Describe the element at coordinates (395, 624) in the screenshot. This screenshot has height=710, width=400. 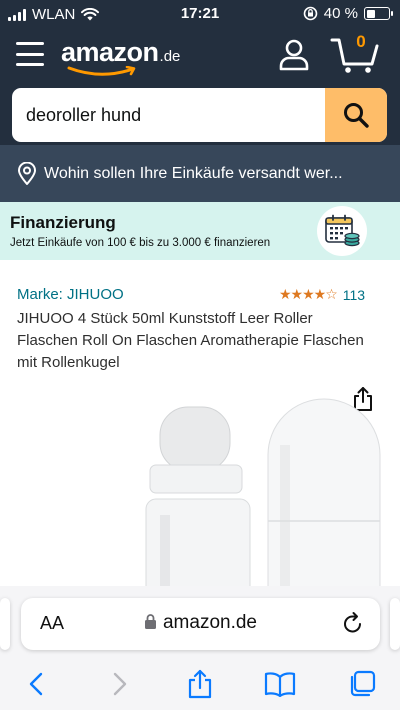
I see `next-tab-peek` at that location.